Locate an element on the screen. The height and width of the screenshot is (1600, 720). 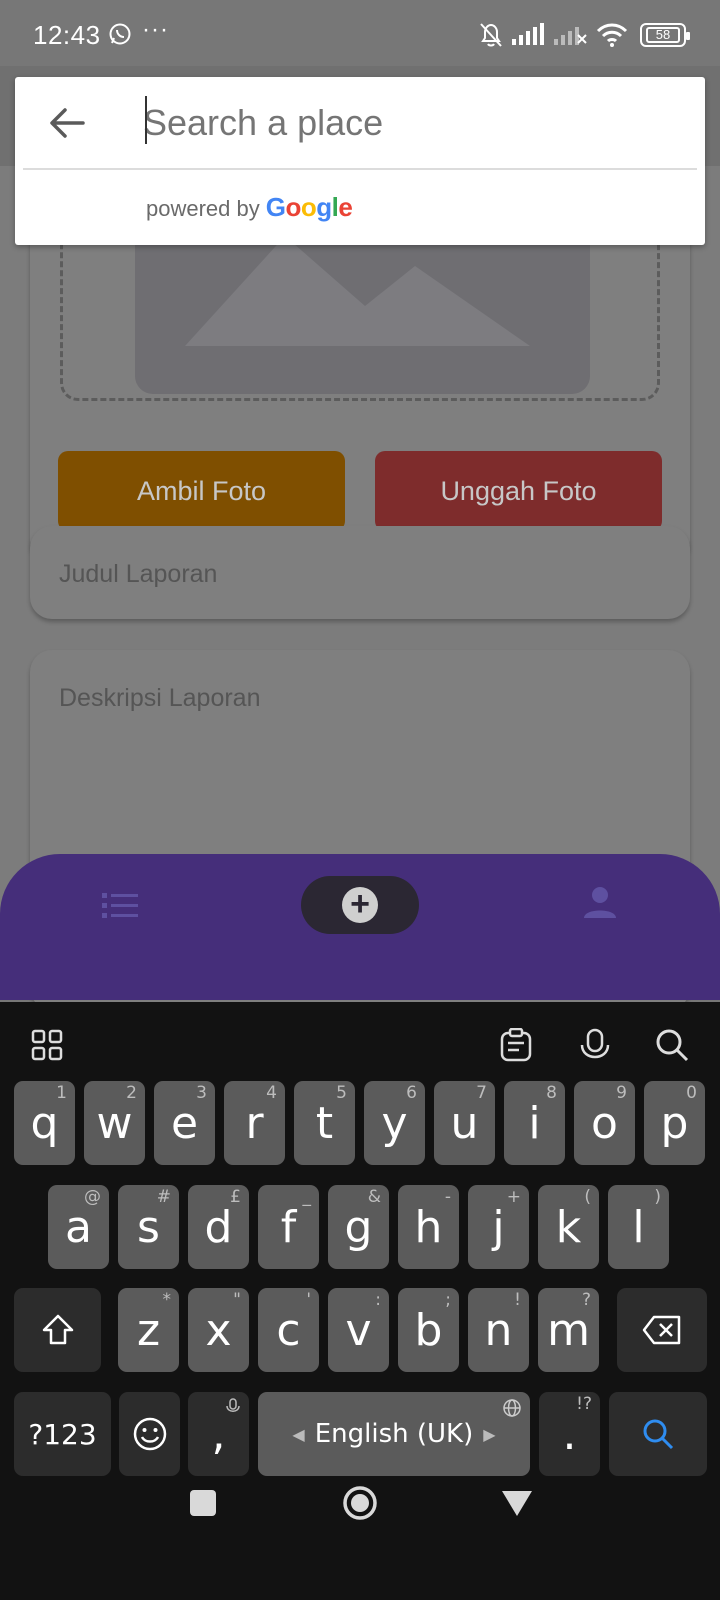
key-hint: 8 is located at coordinates (551, 1093).